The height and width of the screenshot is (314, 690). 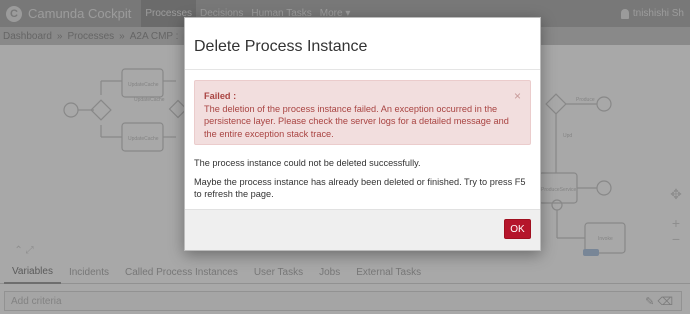 I want to click on ok-button: OK, so click(x=517, y=229).